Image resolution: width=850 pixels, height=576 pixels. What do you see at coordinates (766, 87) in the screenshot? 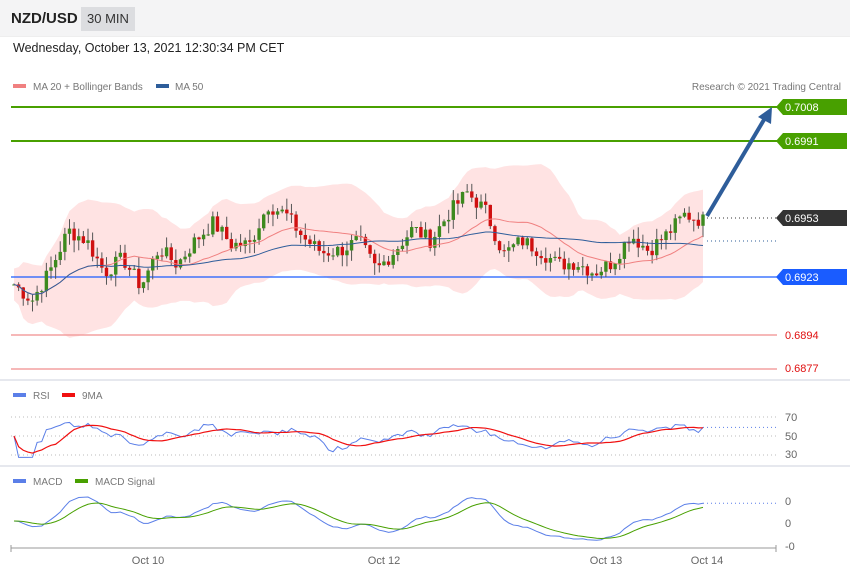
I see `copyright: Research © 2021 Trading Central` at bounding box center [766, 87].